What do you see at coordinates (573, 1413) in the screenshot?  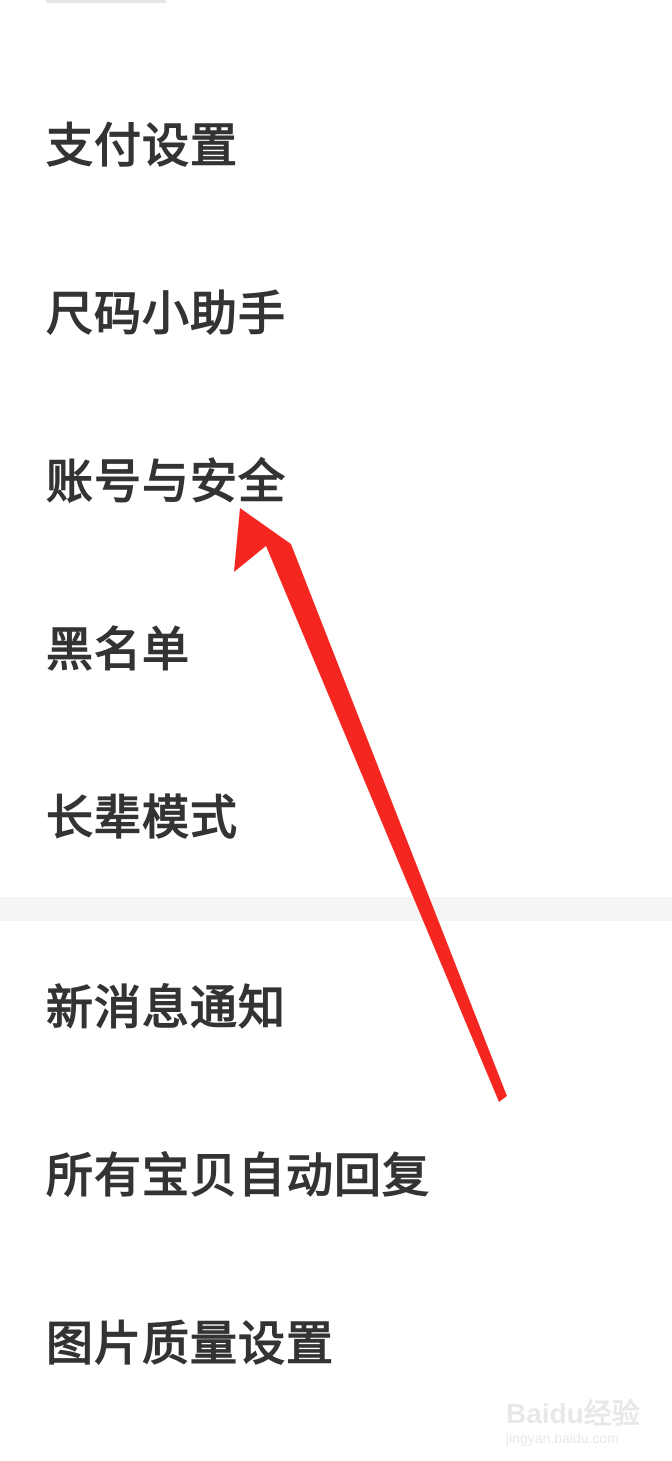 I see `watermark-logo: Baidu经验` at bounding box center [573, 1413].